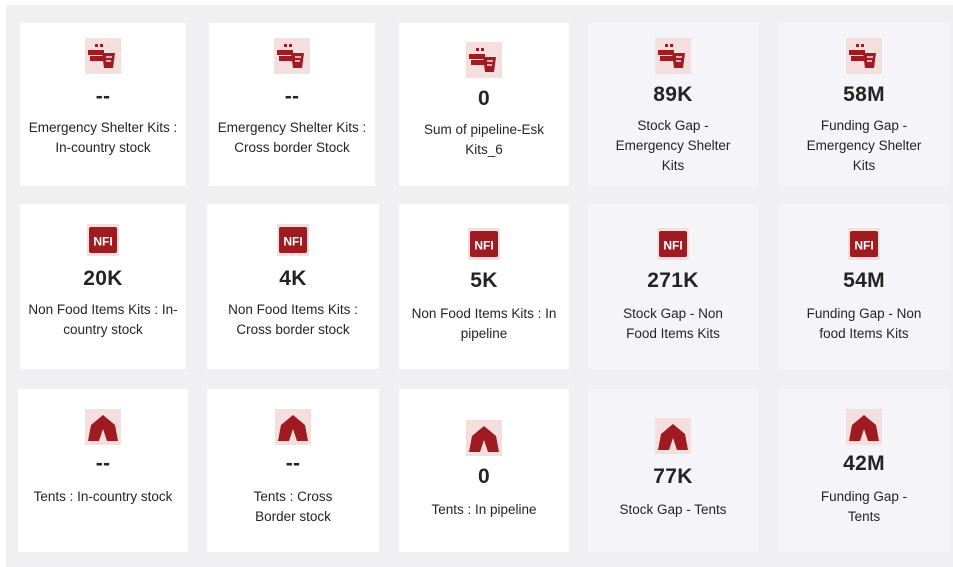 The height and width of the screenshot is (567, 953). Describe the element at coordinates (484, 139) in the screenshot. I see `kpi-label: Sum of pipeline-Esk Kits_6` at that location.